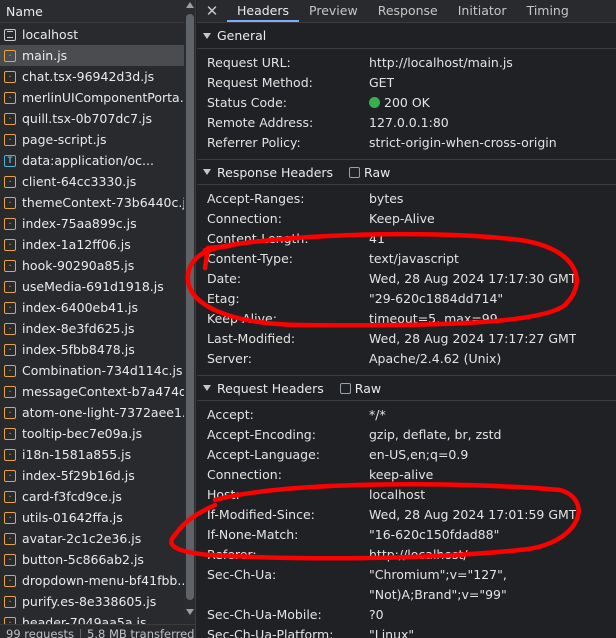  What do you see at coordinates (333, 11) in the screenshot?
I see `tab-preview: Preview` at bounding box center [333, 11].